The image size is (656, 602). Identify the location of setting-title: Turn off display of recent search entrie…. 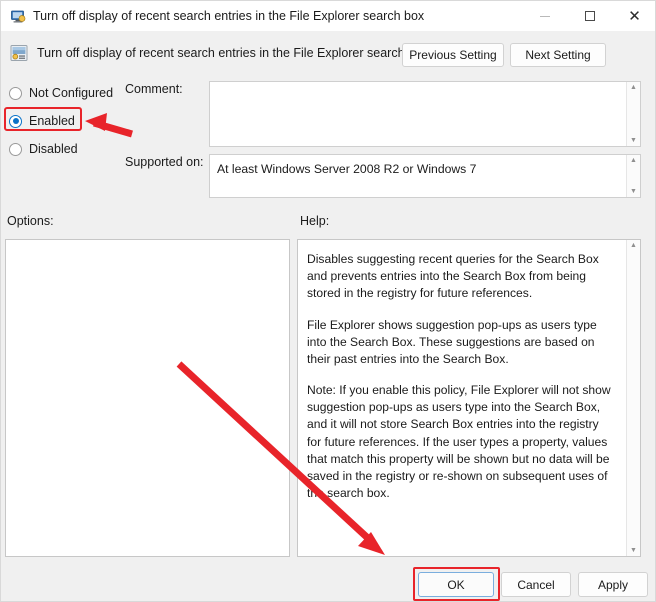
(233, 53).